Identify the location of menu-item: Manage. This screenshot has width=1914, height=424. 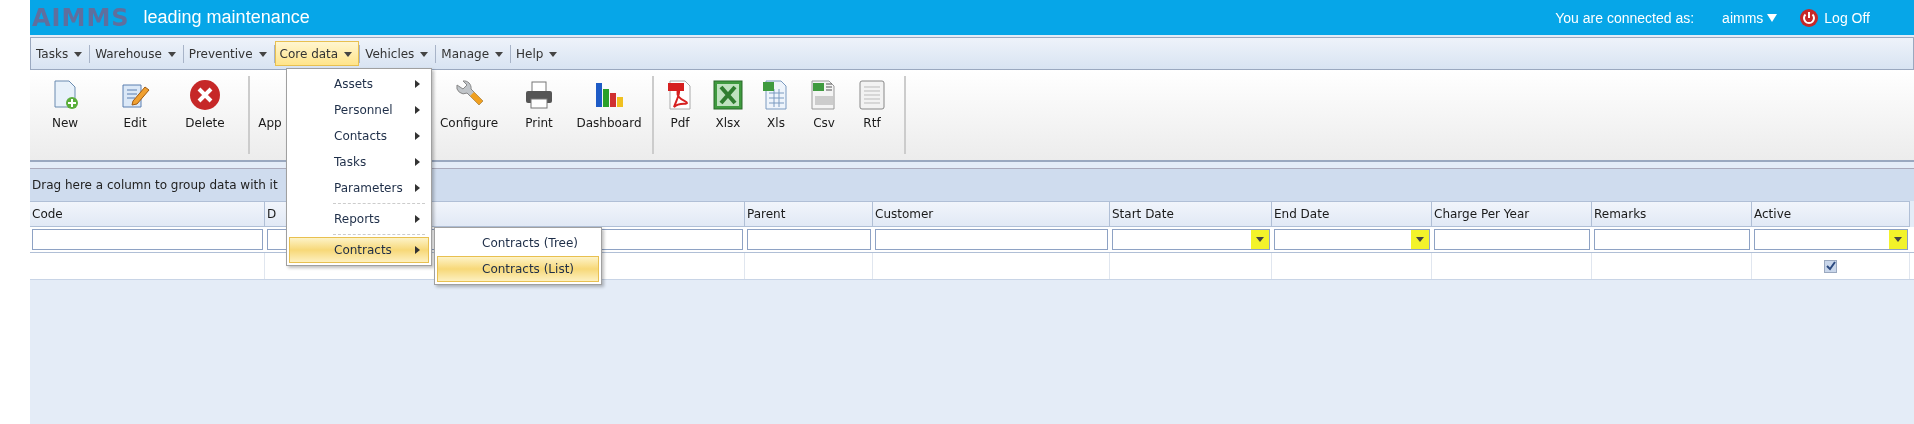
(473, 53).